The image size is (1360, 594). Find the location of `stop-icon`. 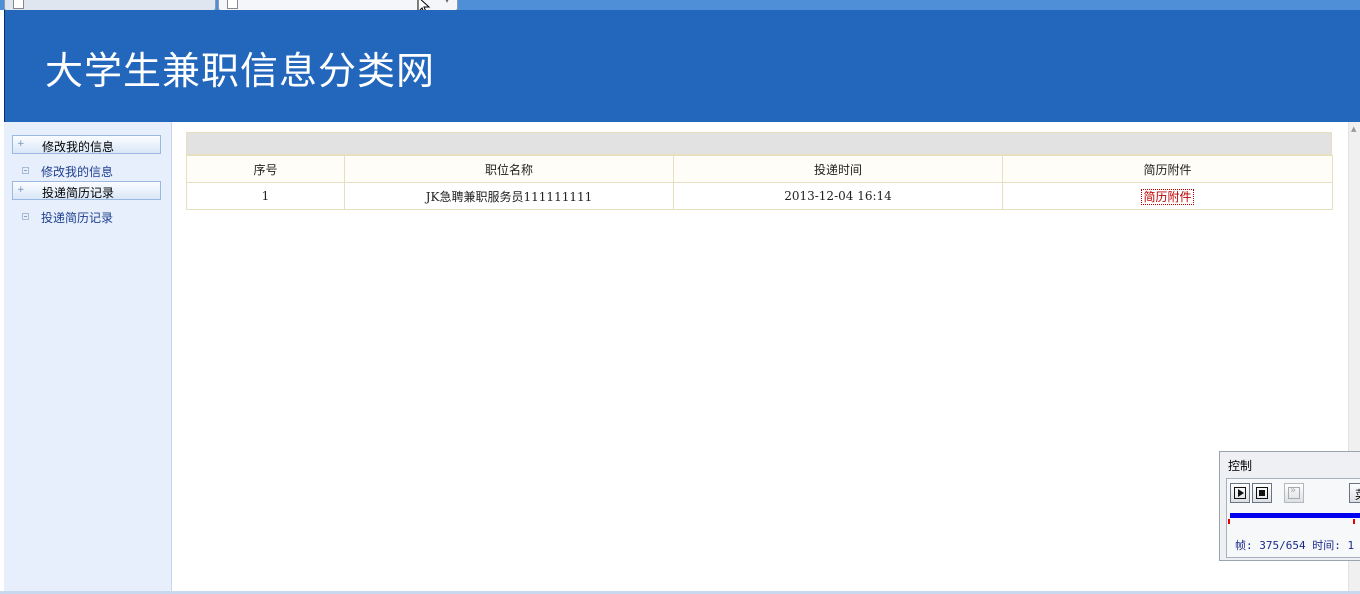

stop-icon is located at coordinates (1262, 493).